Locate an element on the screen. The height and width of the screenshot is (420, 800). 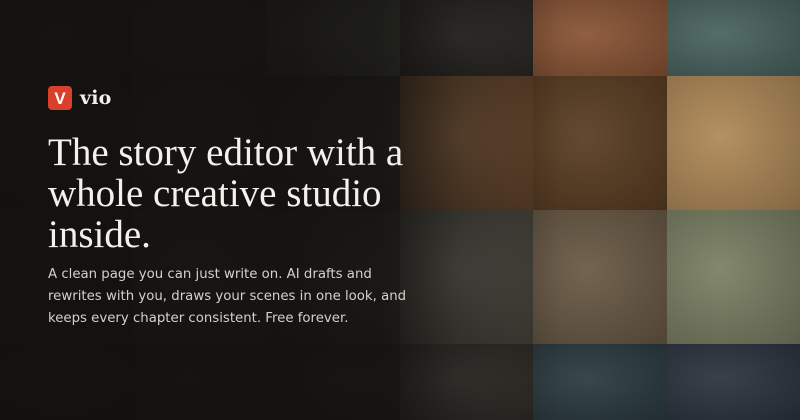
brand: V vio is located at coordinates (80, 98).